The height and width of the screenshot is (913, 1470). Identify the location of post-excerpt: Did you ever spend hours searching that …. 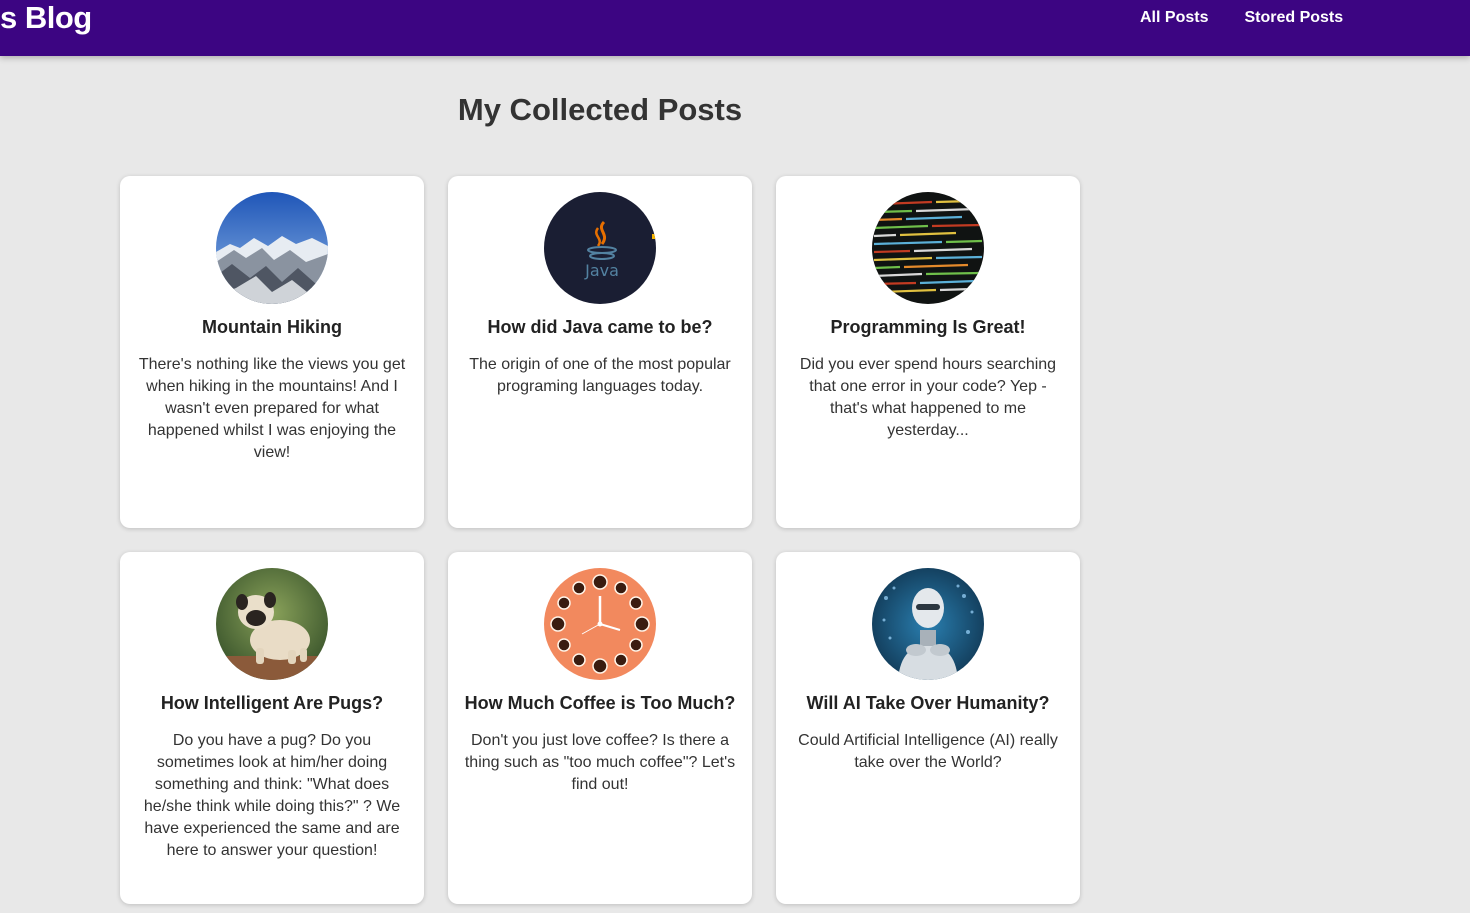
(928, 397).